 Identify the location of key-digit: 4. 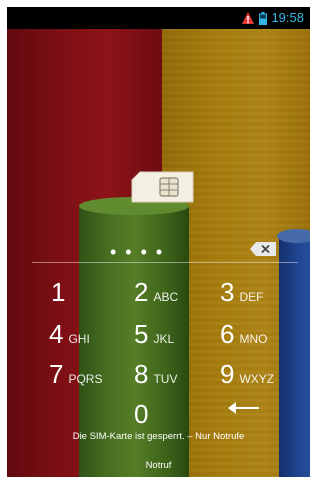
(56, 334).